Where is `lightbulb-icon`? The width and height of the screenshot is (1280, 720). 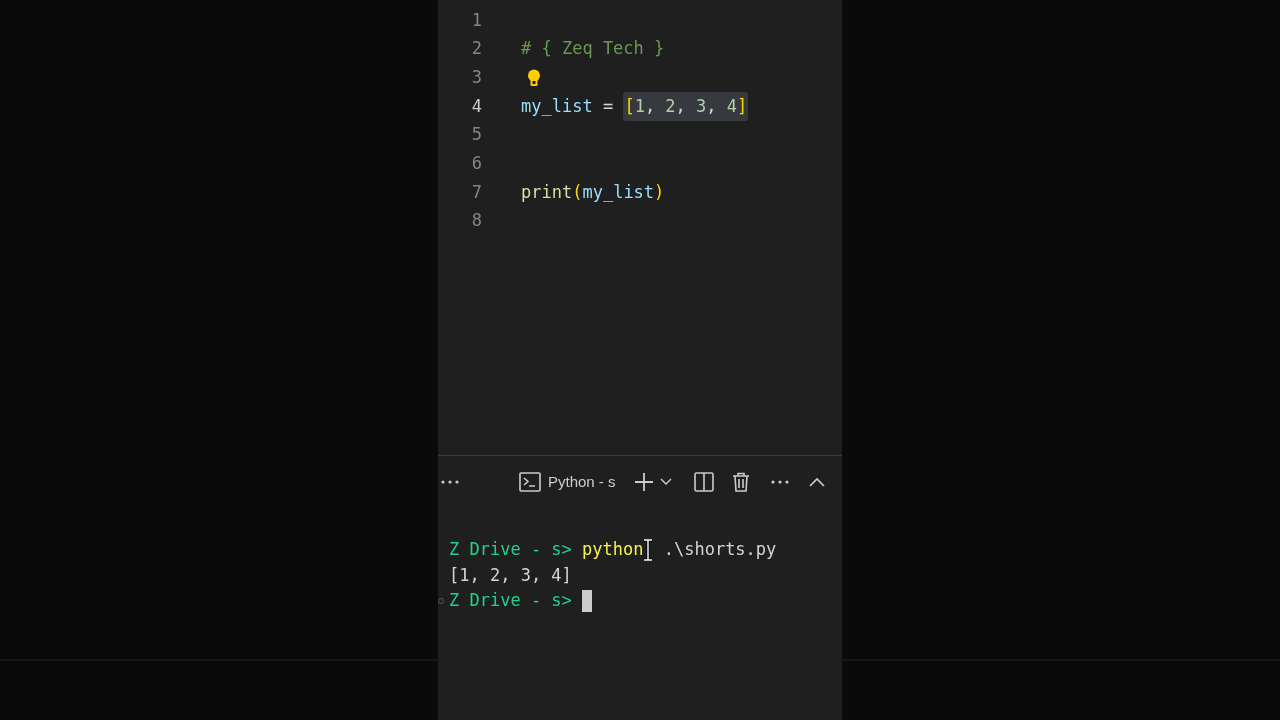 lightbulb-icon is located at coordinates (534, 77).